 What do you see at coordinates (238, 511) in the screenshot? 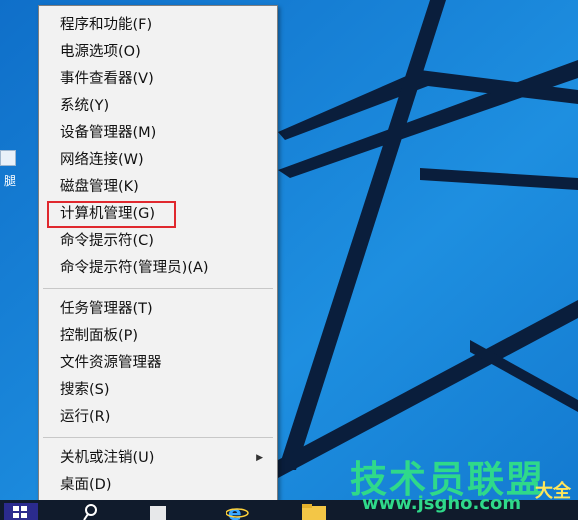
I see `internet-explorer-icon: e` at bounding box center [238, 511].